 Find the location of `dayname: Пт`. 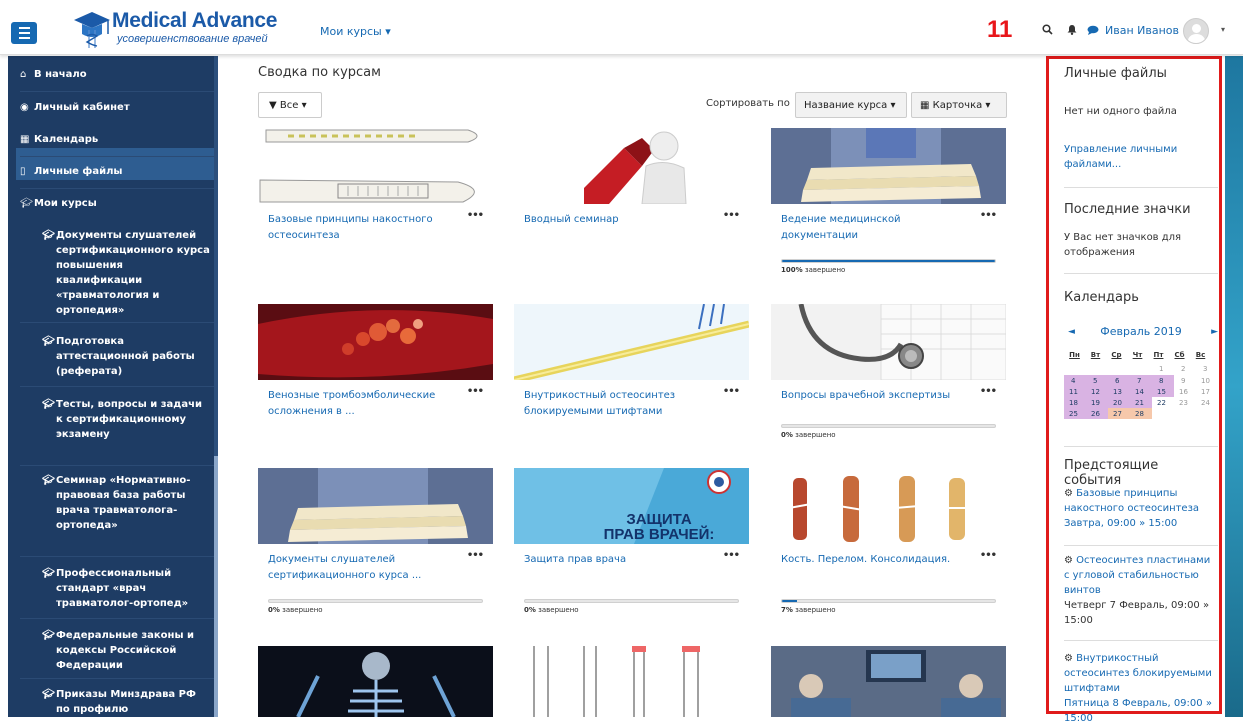

dayname: Пт is located at coordinates (1158, 355).